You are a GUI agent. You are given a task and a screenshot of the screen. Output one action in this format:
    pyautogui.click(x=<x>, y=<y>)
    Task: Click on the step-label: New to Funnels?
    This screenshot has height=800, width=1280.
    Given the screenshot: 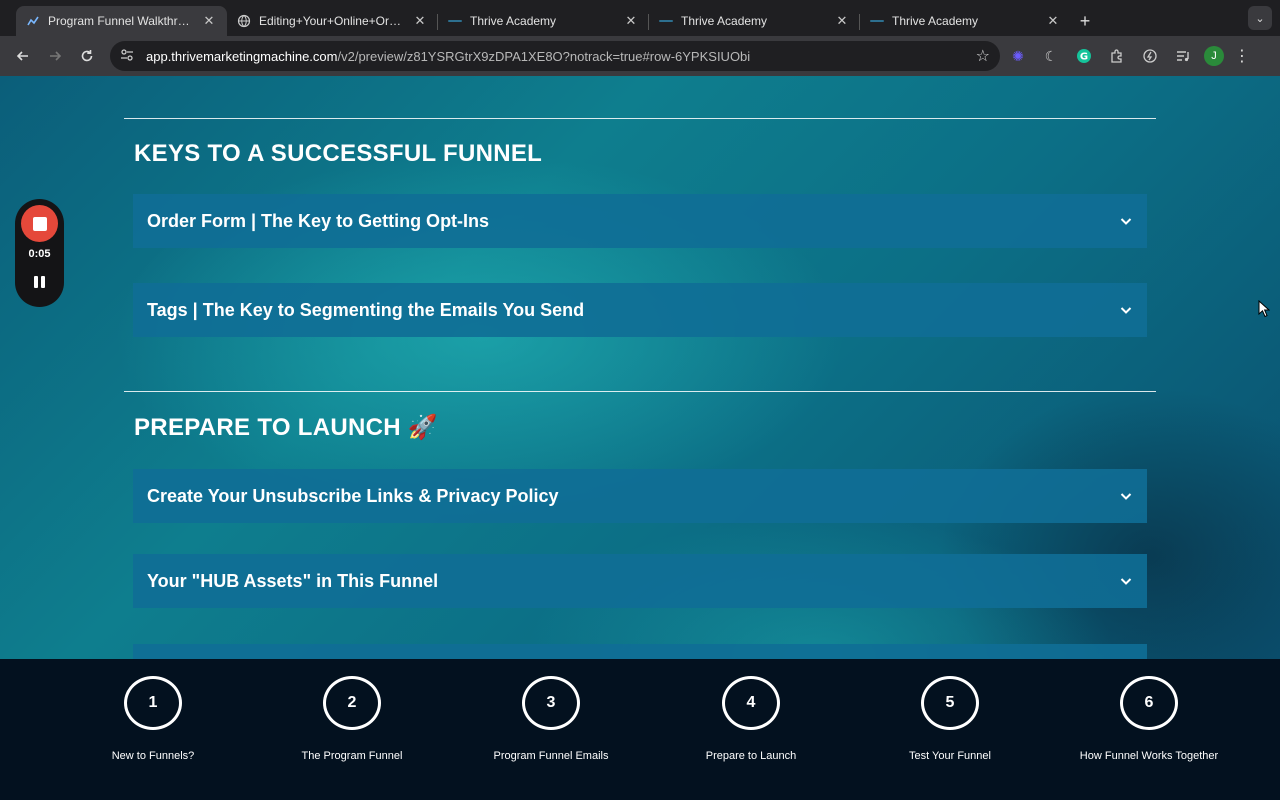 What is the action you would take?
    pyautogui.click(x=153, y=756)
    